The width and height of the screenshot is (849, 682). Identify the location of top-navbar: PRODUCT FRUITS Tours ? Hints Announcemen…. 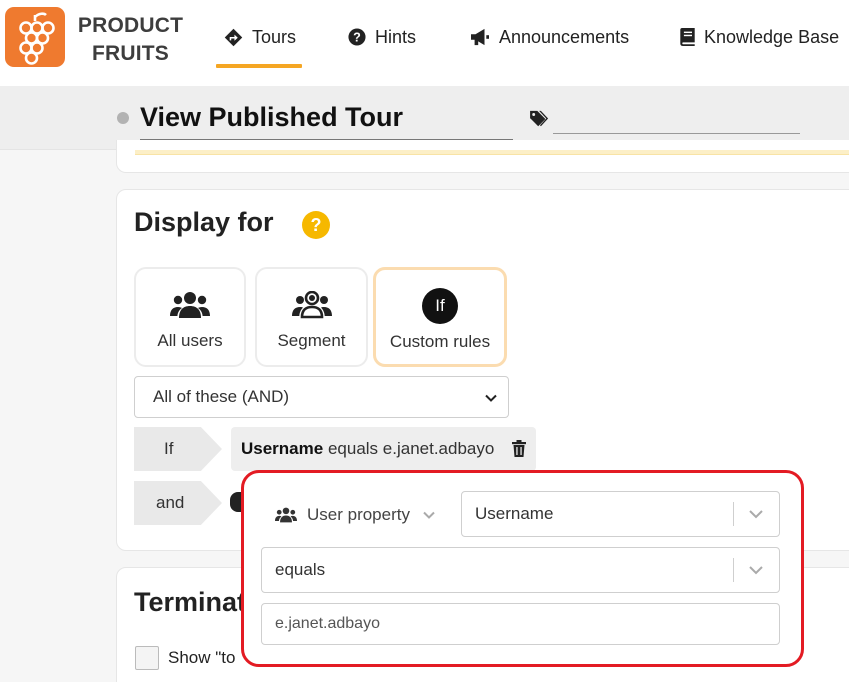
(424, 43).